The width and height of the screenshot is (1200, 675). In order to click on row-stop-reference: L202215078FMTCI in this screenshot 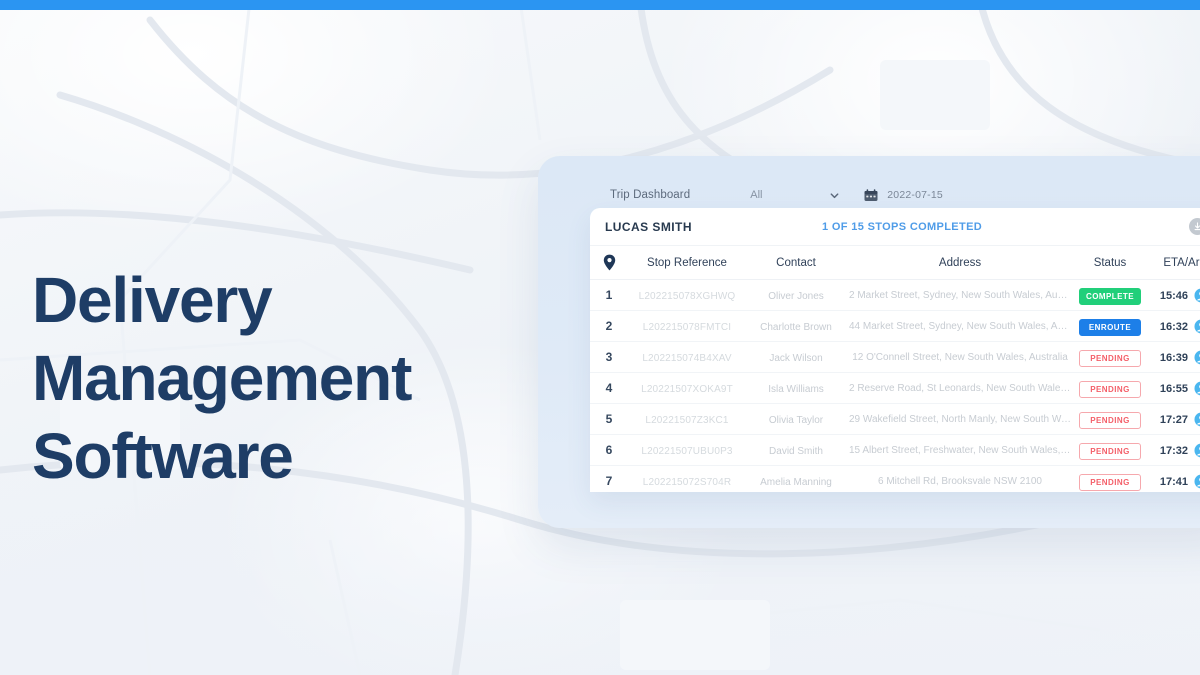, I will do `click(687, 327)`.